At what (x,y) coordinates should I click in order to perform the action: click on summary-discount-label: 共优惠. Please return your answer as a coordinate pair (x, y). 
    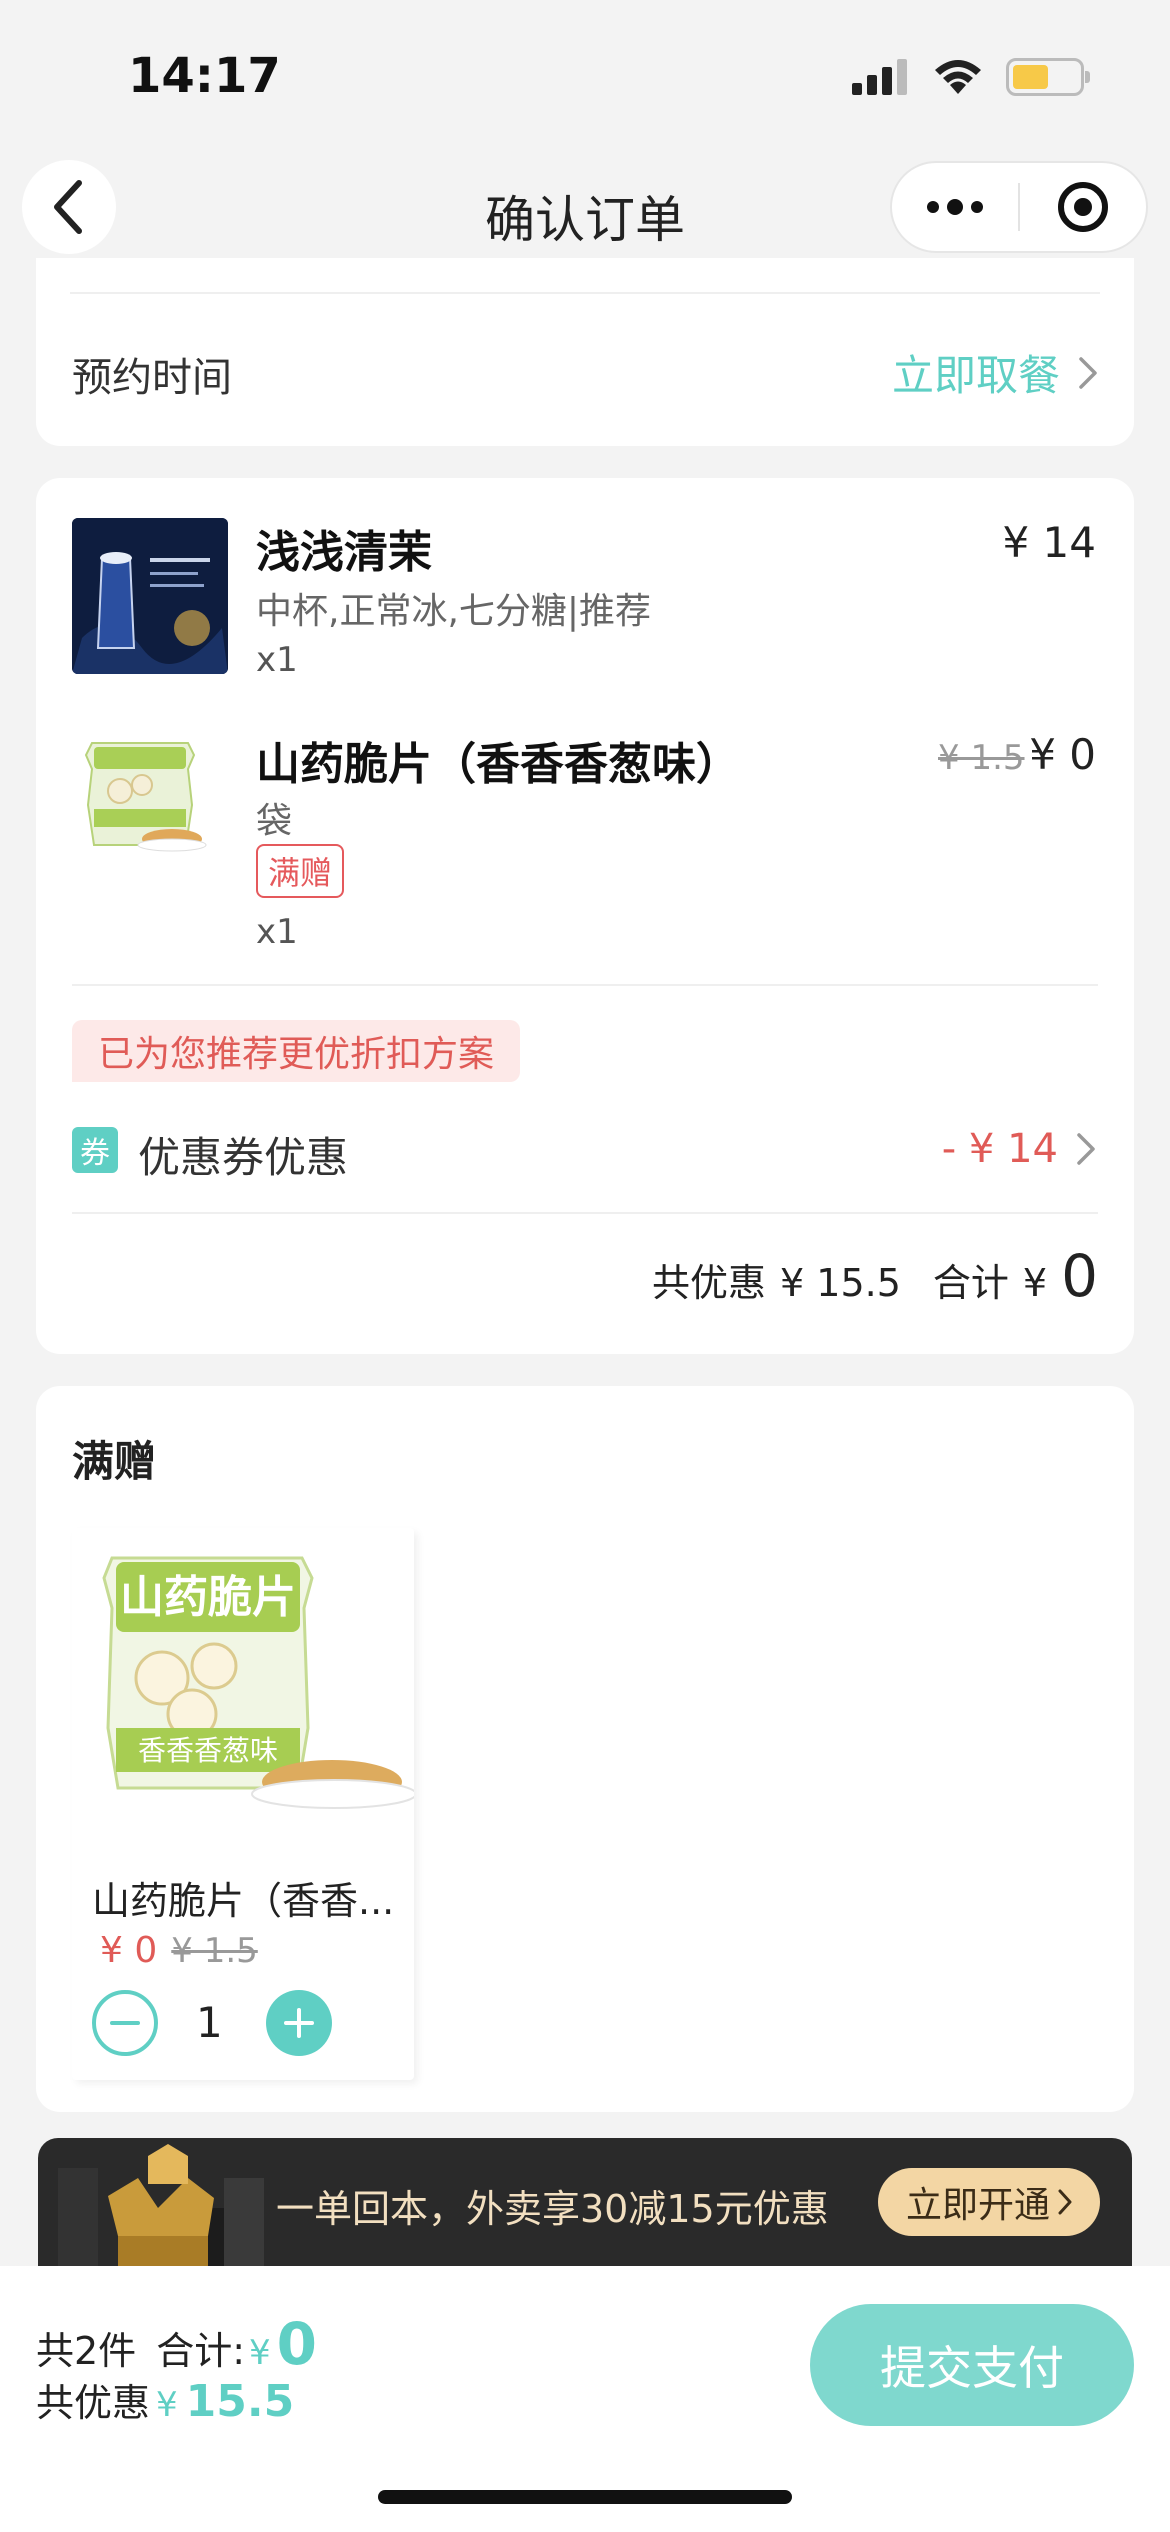
    Looking at the image, I should click on (709, 1283).